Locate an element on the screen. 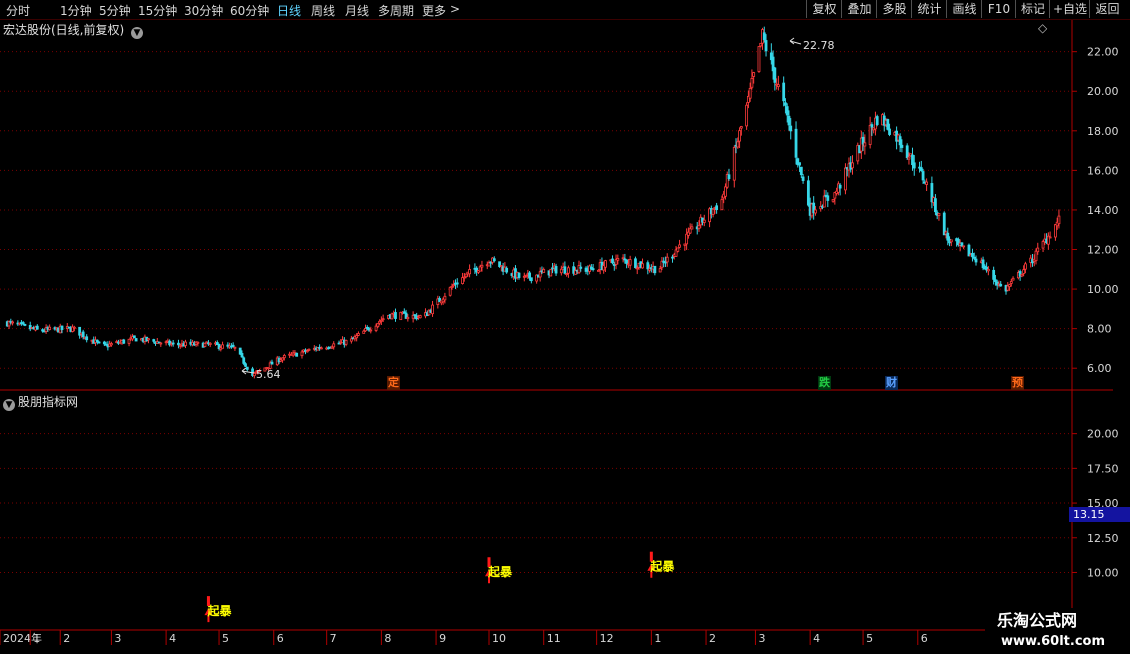 This screenshot has height=654, width=1130. main-y-tick-label: 8.00 is located at coordinates (1099, 329).